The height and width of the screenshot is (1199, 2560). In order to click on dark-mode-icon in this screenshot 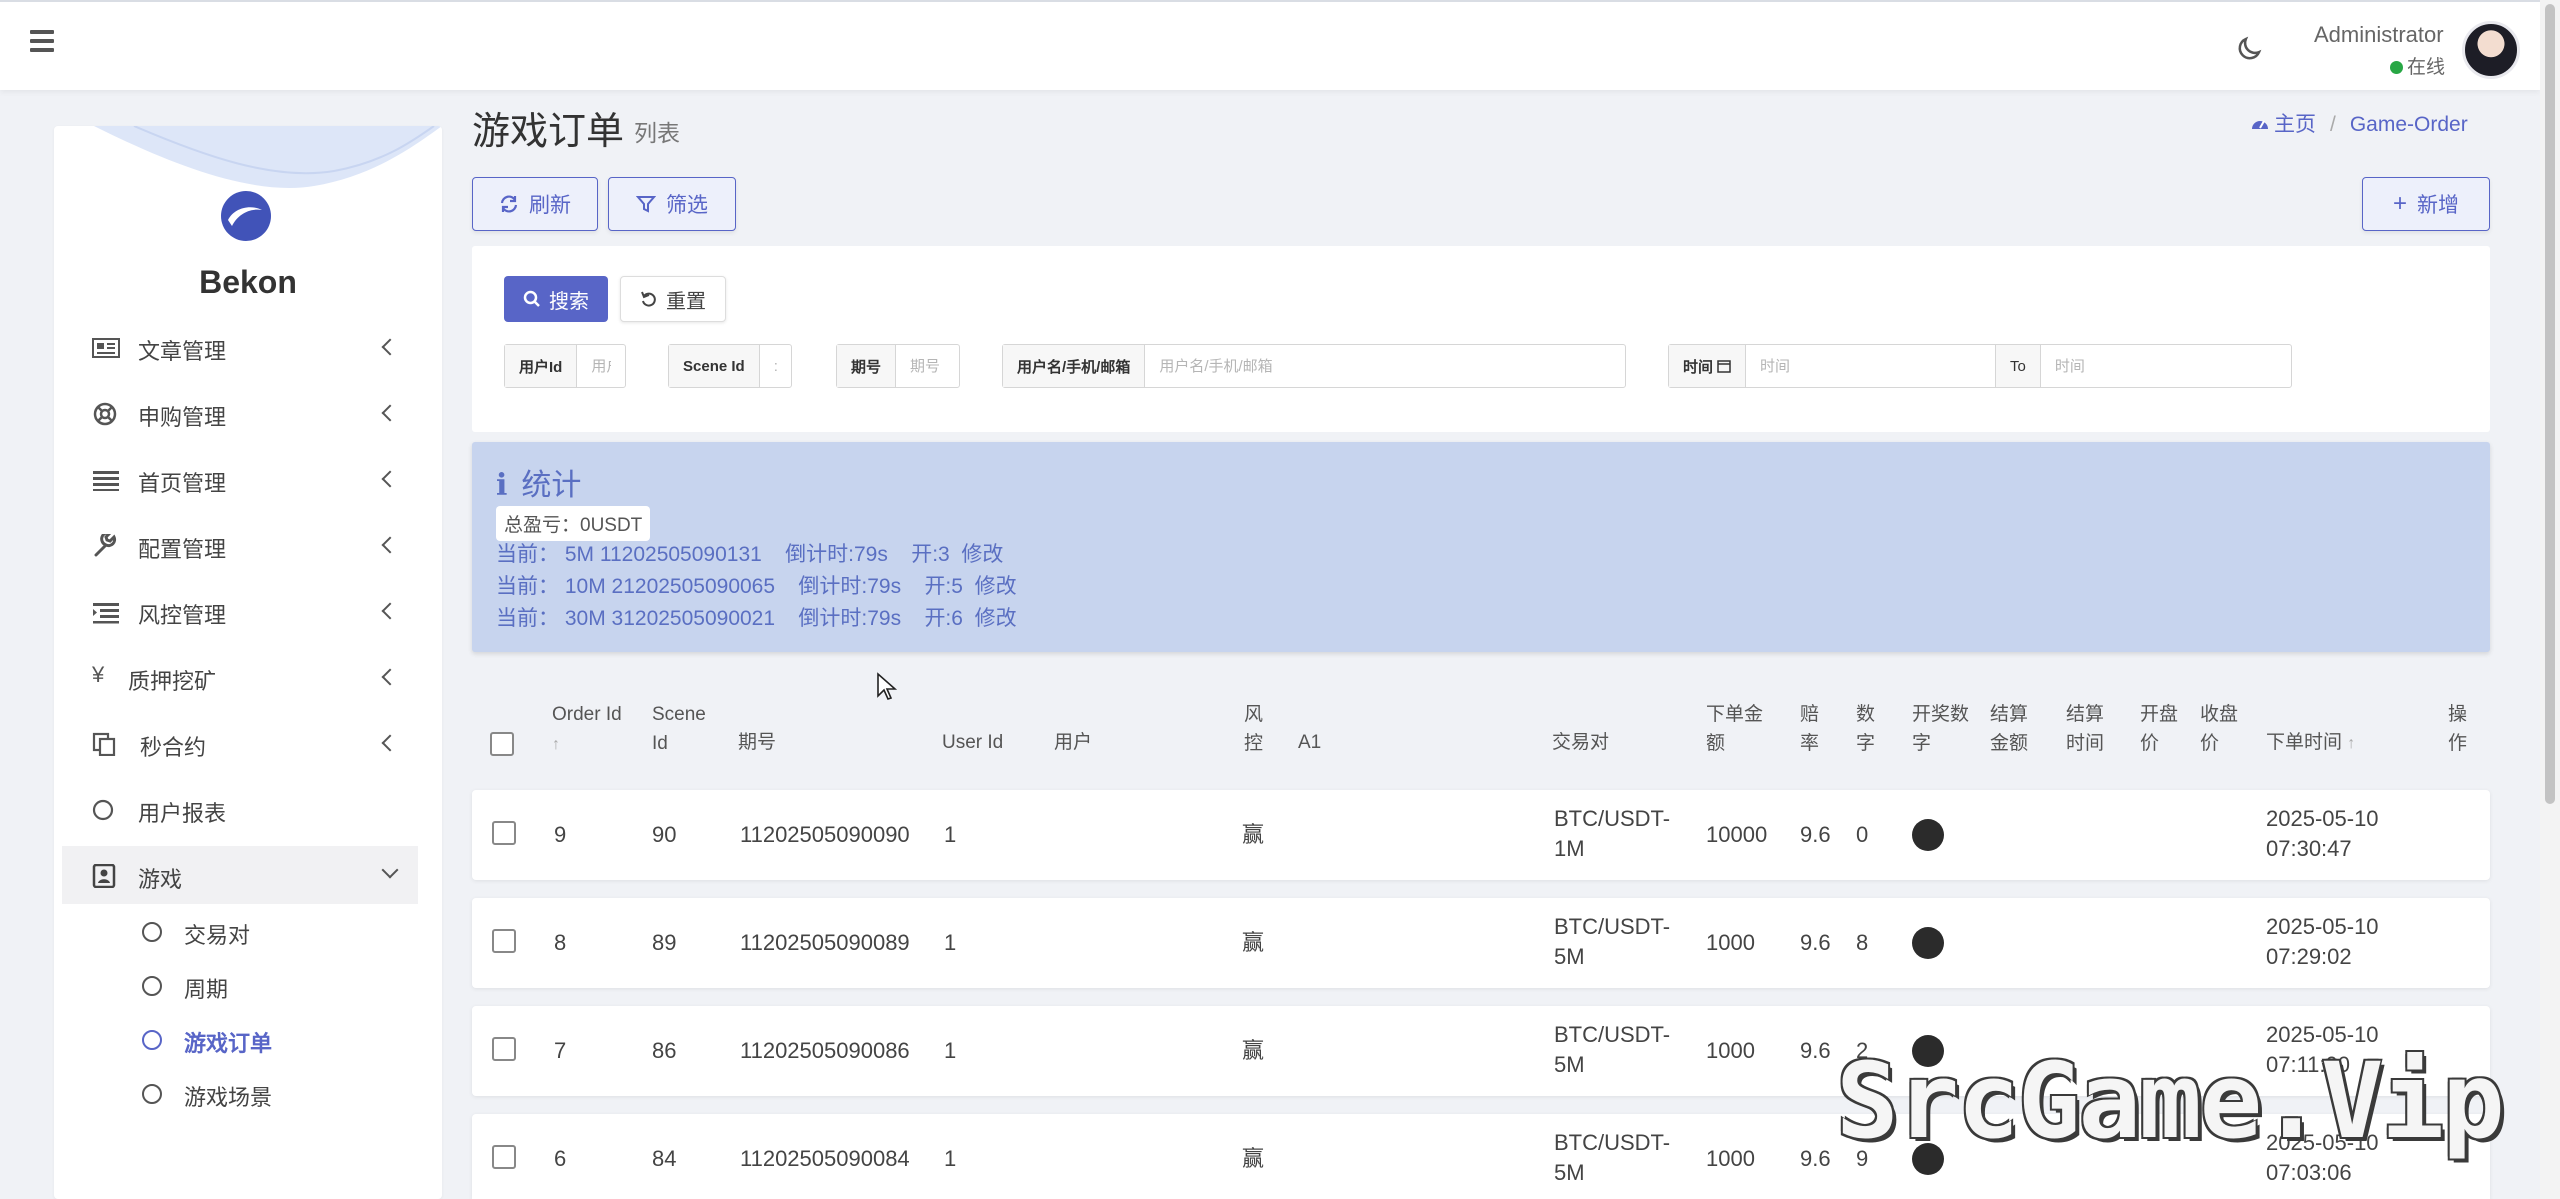, I will do `click(2249, 49)`.